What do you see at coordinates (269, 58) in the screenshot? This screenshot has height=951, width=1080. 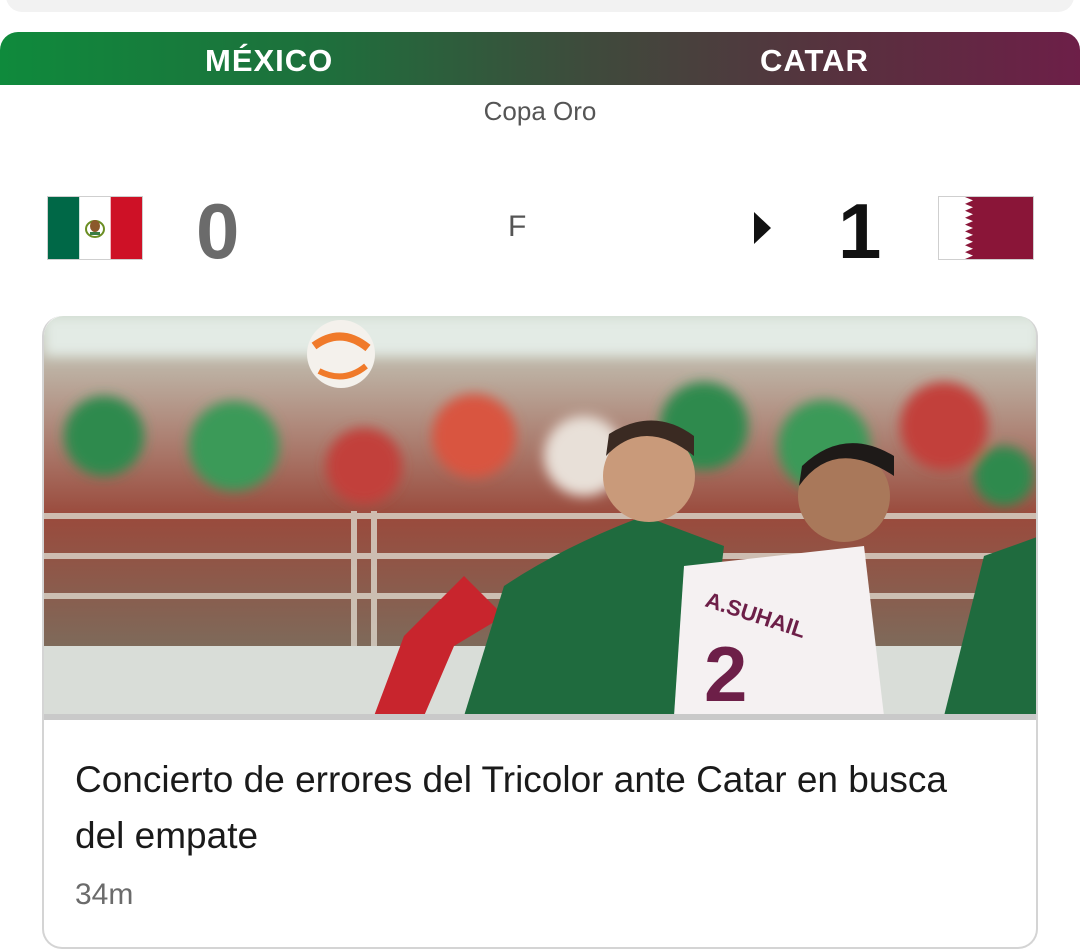 I see `home-team-name: MÉXICO` at bounding box center [269, 58].